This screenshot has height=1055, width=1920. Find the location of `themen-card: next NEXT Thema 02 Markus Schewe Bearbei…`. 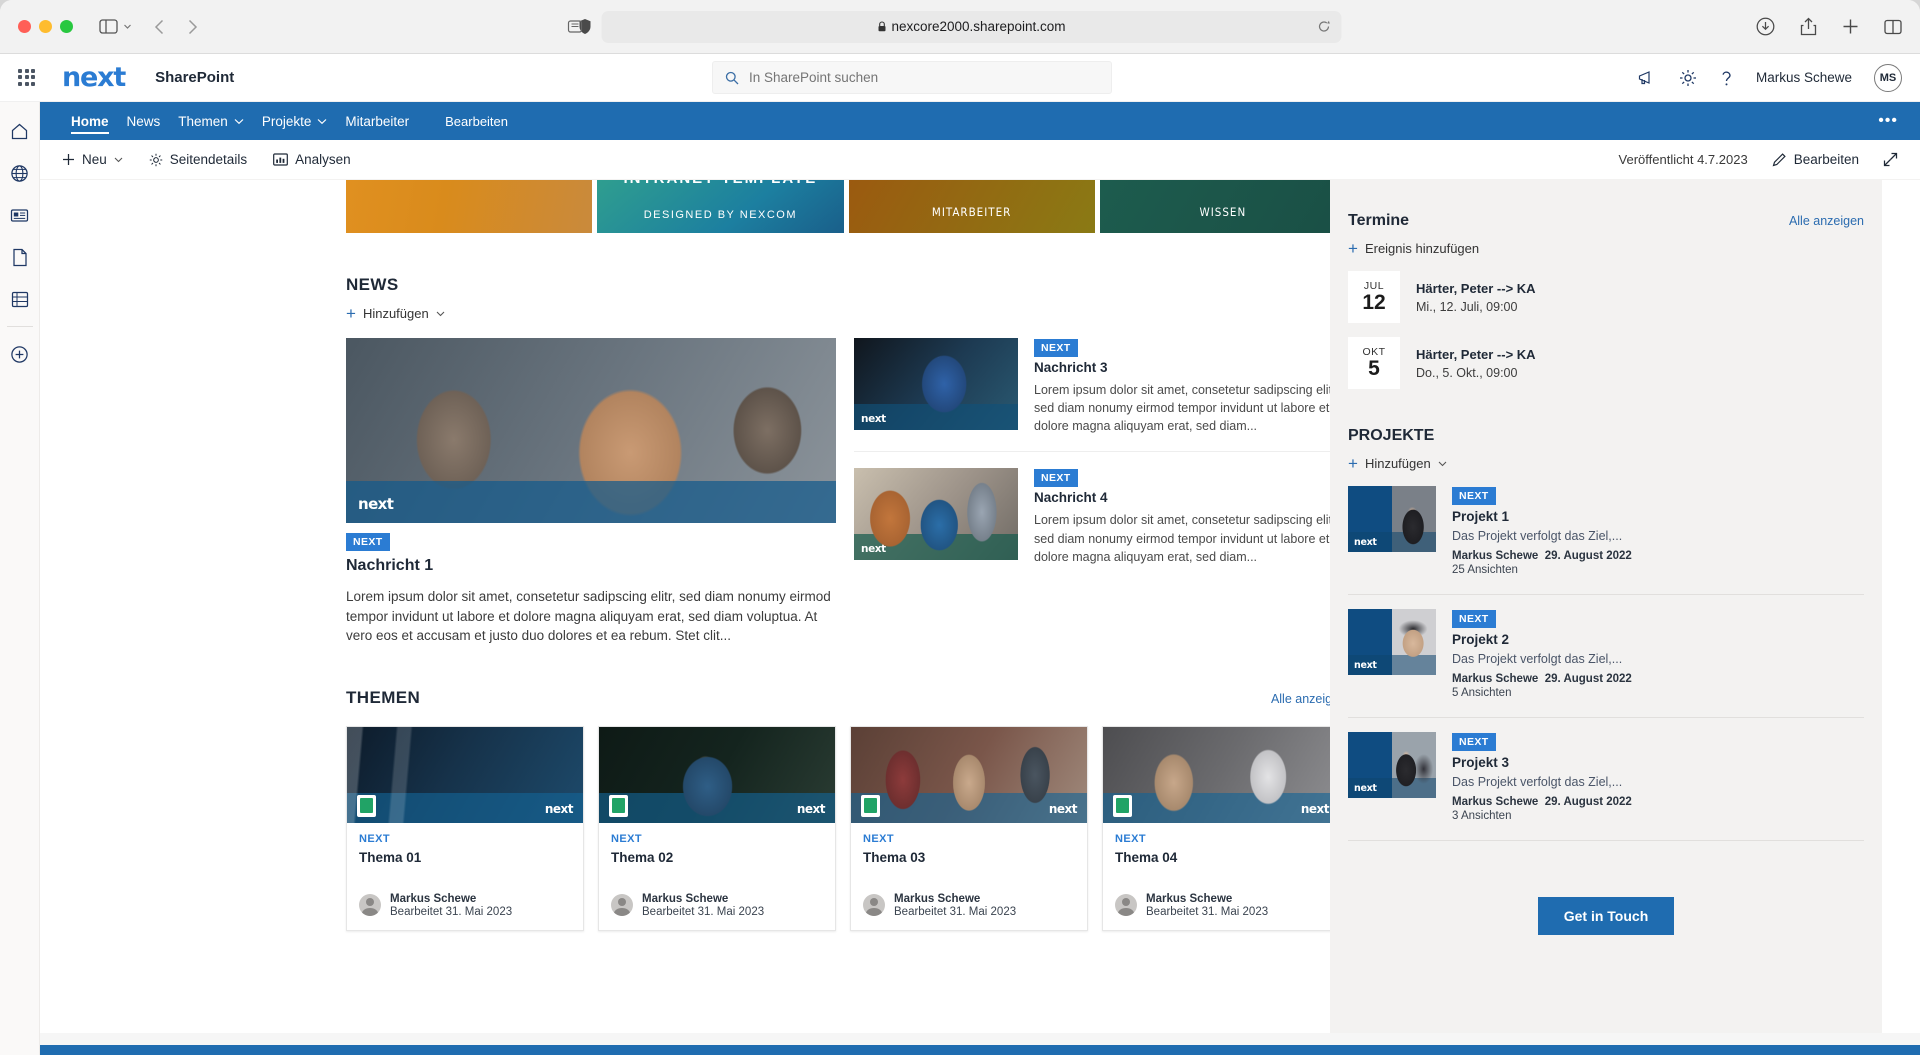

themen-card: next NEXT Thema 02 Markus Schewe Bearbei… is located at coordinates (717, 828).